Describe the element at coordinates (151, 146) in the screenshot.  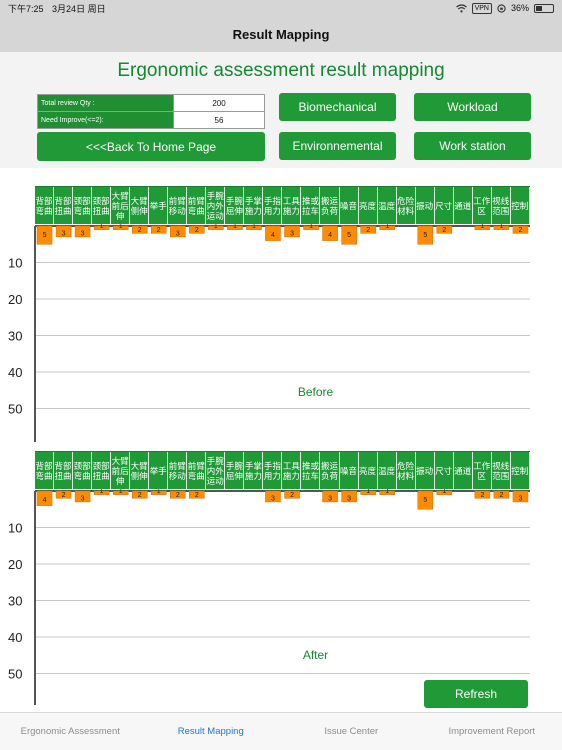
I see `back-home-button: <<<Back To Home Page` at that location.